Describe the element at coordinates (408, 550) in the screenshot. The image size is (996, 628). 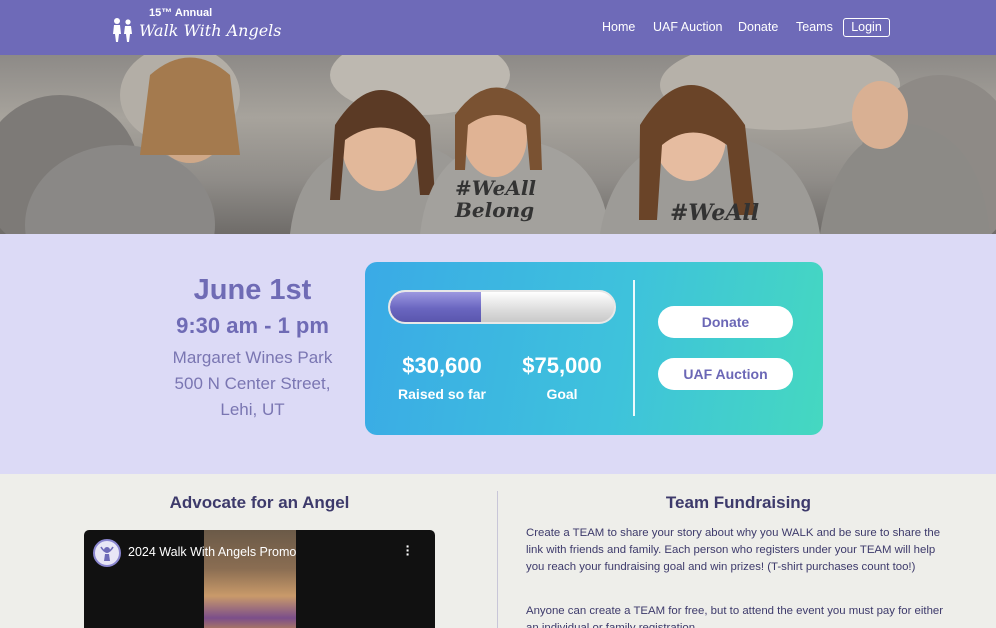
I see `more-vertical-icon: · · ·` at that location.